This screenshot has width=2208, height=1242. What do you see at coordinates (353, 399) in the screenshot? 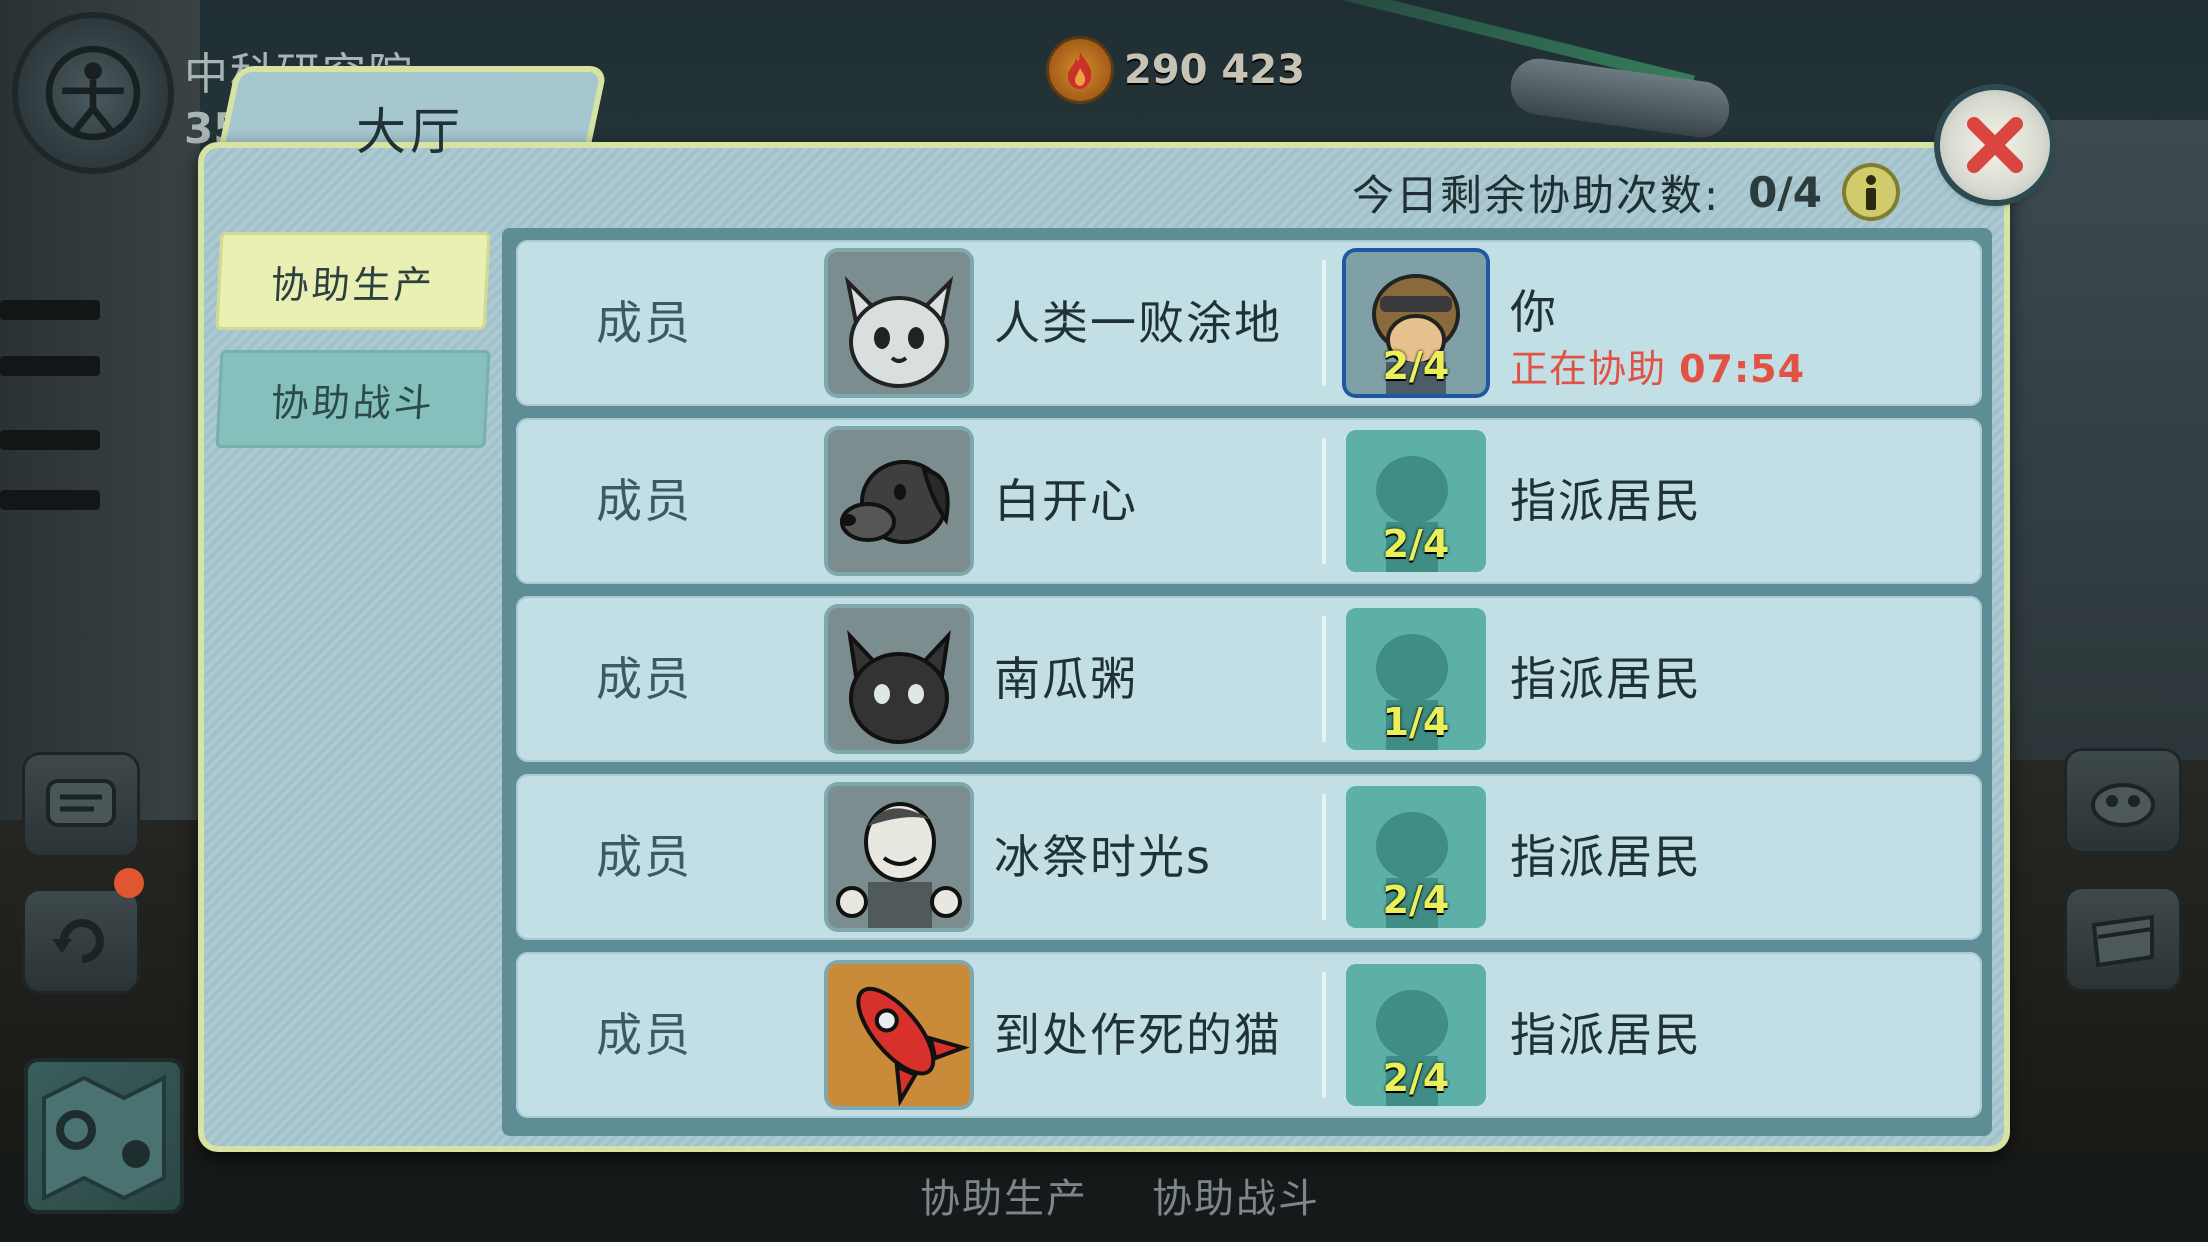
I see `tab-assist-combat: 协助战斗` at bounding box center [353, 399].